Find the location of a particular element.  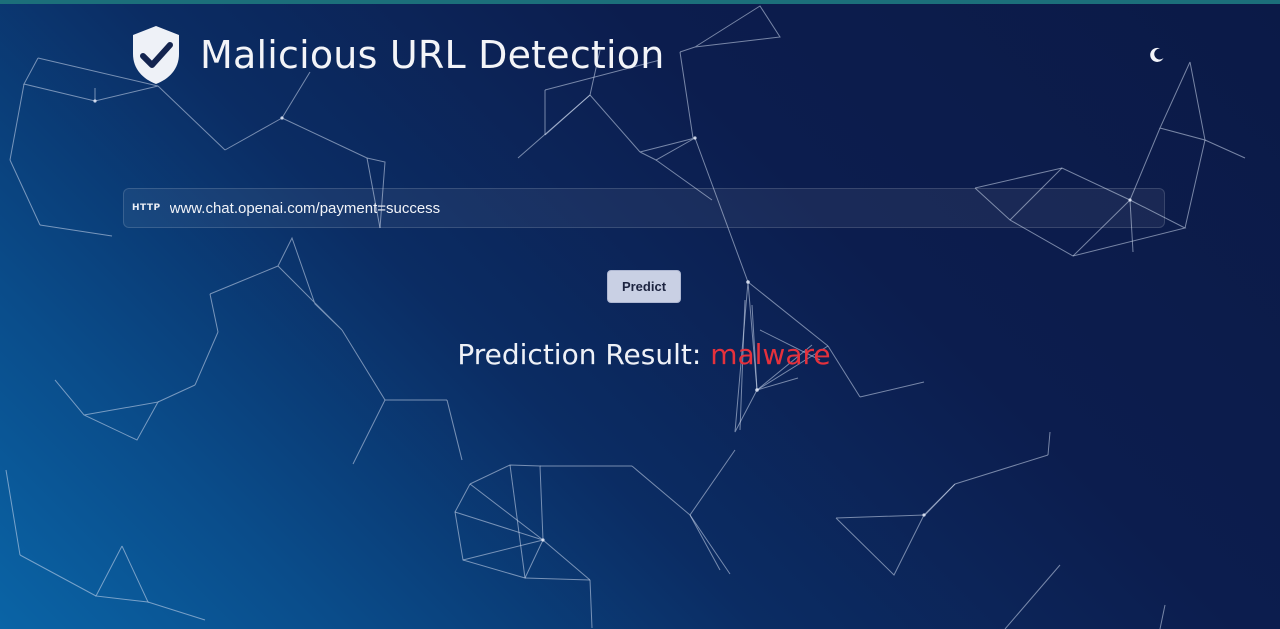

theme-toggle-button is located at coordinates (1157, 55).